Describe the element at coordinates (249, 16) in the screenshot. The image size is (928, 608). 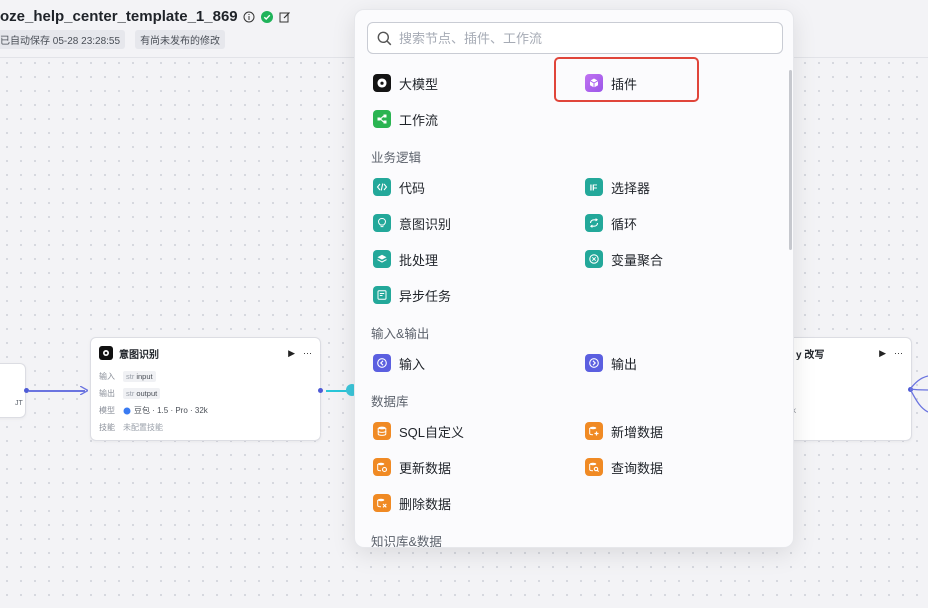
I see `info-icon` at that location.